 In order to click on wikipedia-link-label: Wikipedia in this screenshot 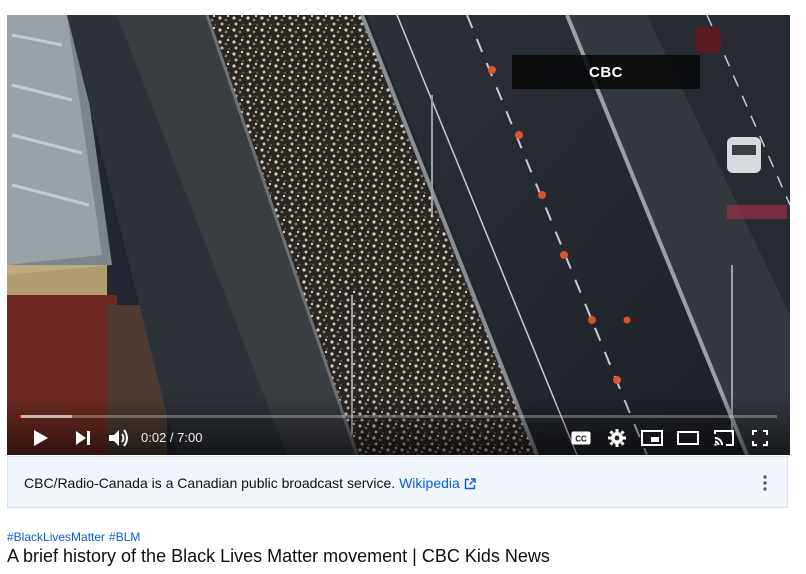, I will do `click(429, 483)`.